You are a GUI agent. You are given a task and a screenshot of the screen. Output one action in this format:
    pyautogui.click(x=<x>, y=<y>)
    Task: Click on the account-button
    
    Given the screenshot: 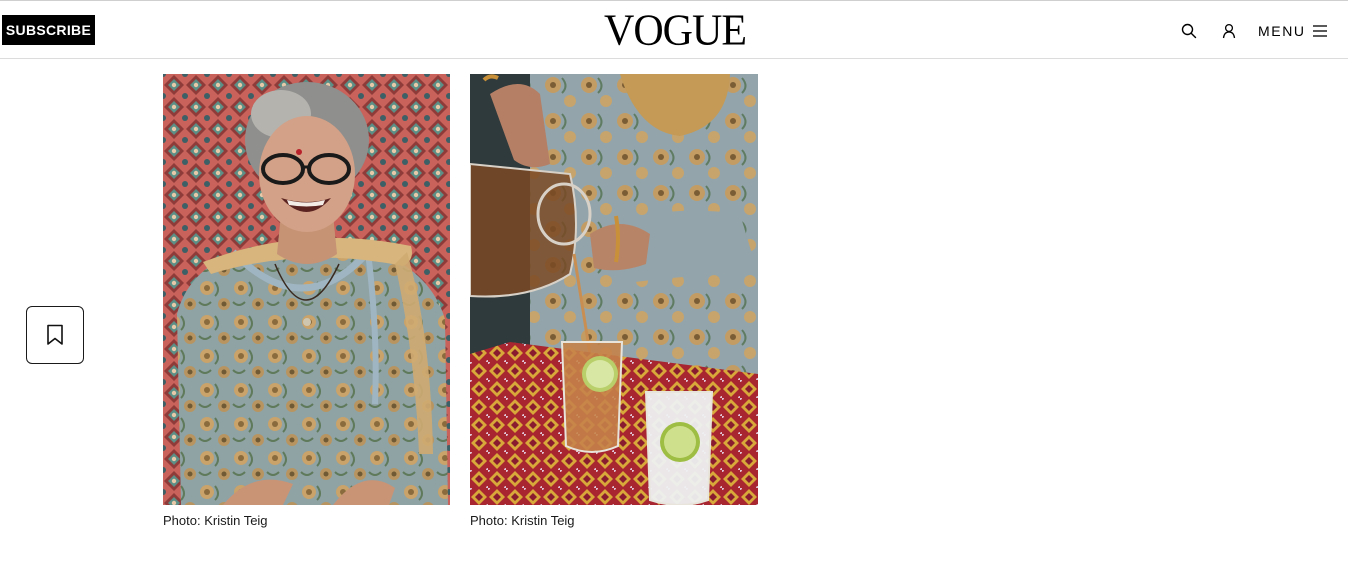 What is the action you would take?
    pyautogui.click(x=1229, y=31)
    